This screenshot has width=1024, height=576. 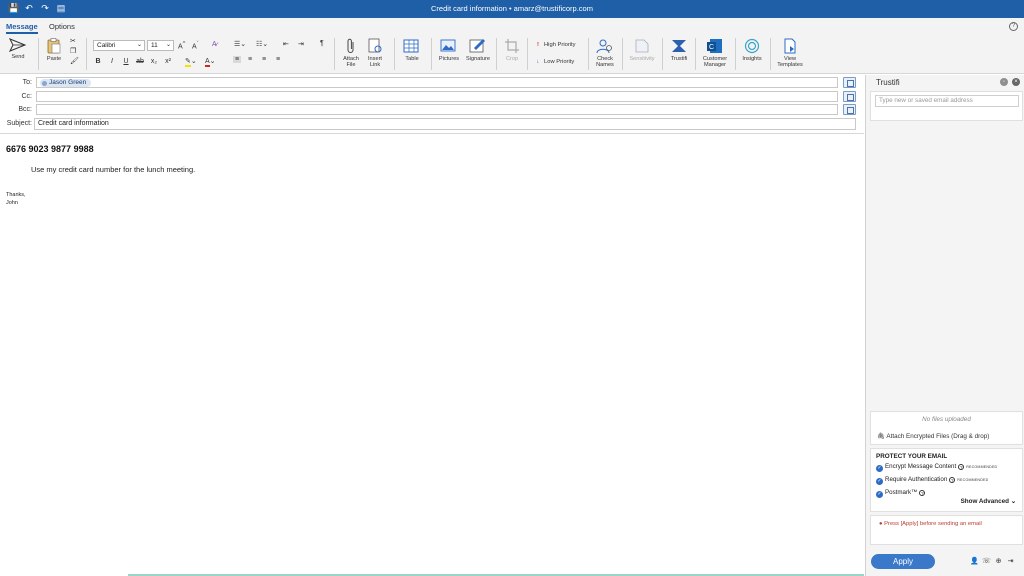 I want to click on align-left-icon: ≡, so click(x=237, y=59).